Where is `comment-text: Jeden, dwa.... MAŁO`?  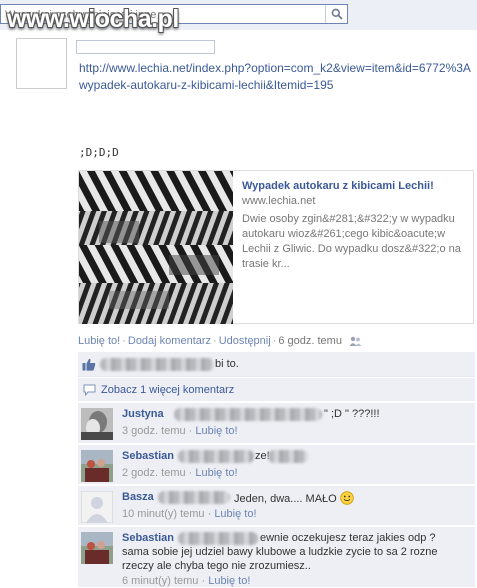
comment-text: Jeden, dwa.... MAŁO is located at coordinates (294, 498).